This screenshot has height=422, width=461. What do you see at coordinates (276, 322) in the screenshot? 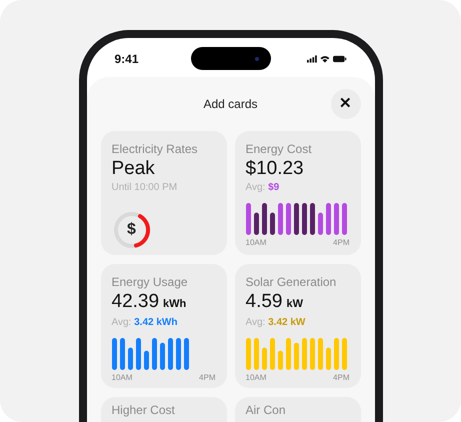
I see `average-label: Avg: 3.42 kW` at bounding box center [276, 322].